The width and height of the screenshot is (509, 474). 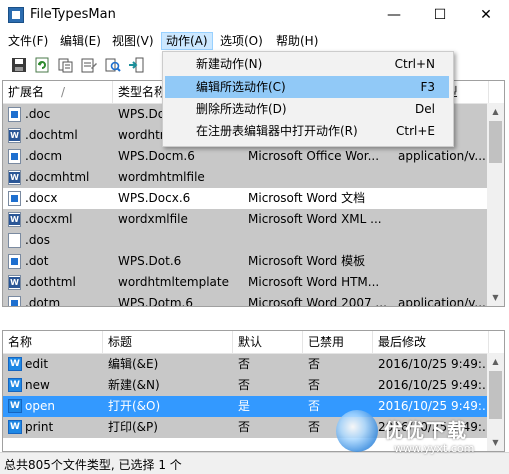 What do you see at coordinates (431, 342) in the screenshot?
I see `col-header-last-modified: 最后修改` at bounding box center [431, 342].